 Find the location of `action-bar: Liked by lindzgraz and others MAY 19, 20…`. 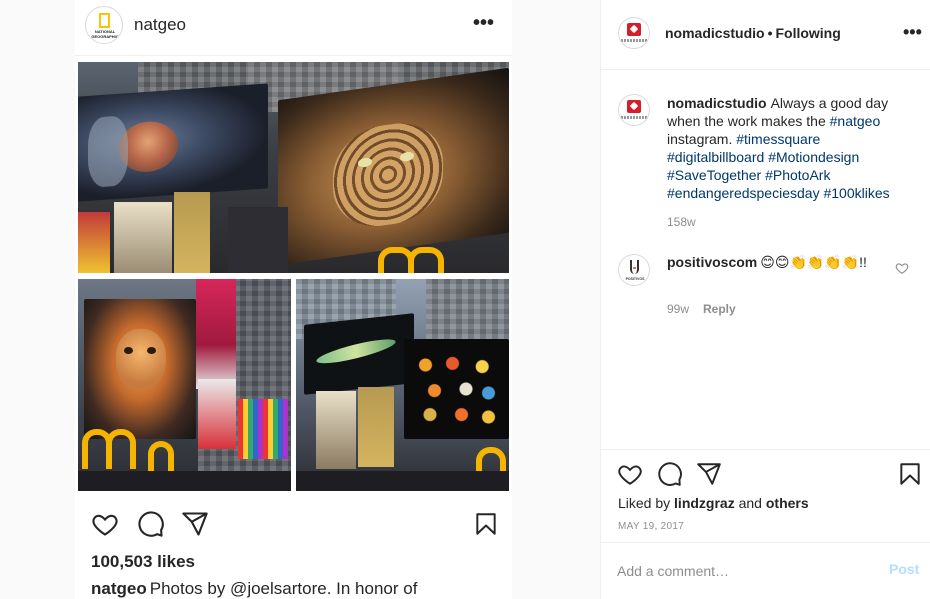

action-bar: Liked by lindzgraz and others MAY 19, 20… is located at coordinates (765, 495).